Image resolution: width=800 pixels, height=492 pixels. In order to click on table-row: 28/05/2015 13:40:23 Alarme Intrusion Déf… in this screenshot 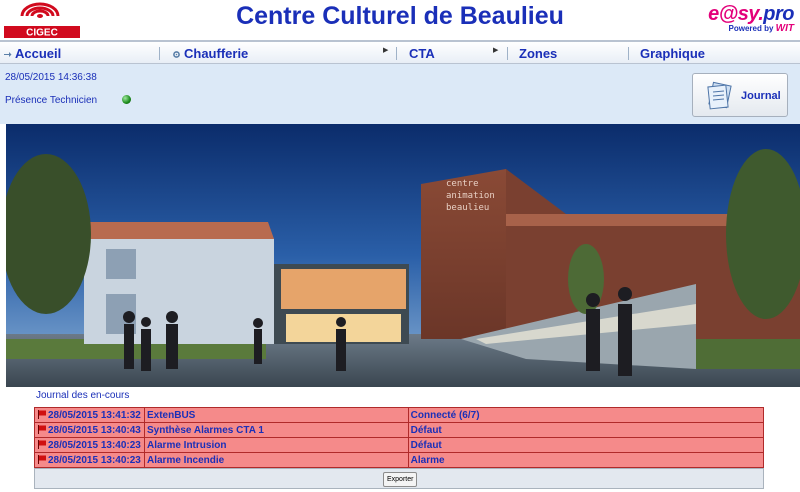, I will do `click(399, 445)`.